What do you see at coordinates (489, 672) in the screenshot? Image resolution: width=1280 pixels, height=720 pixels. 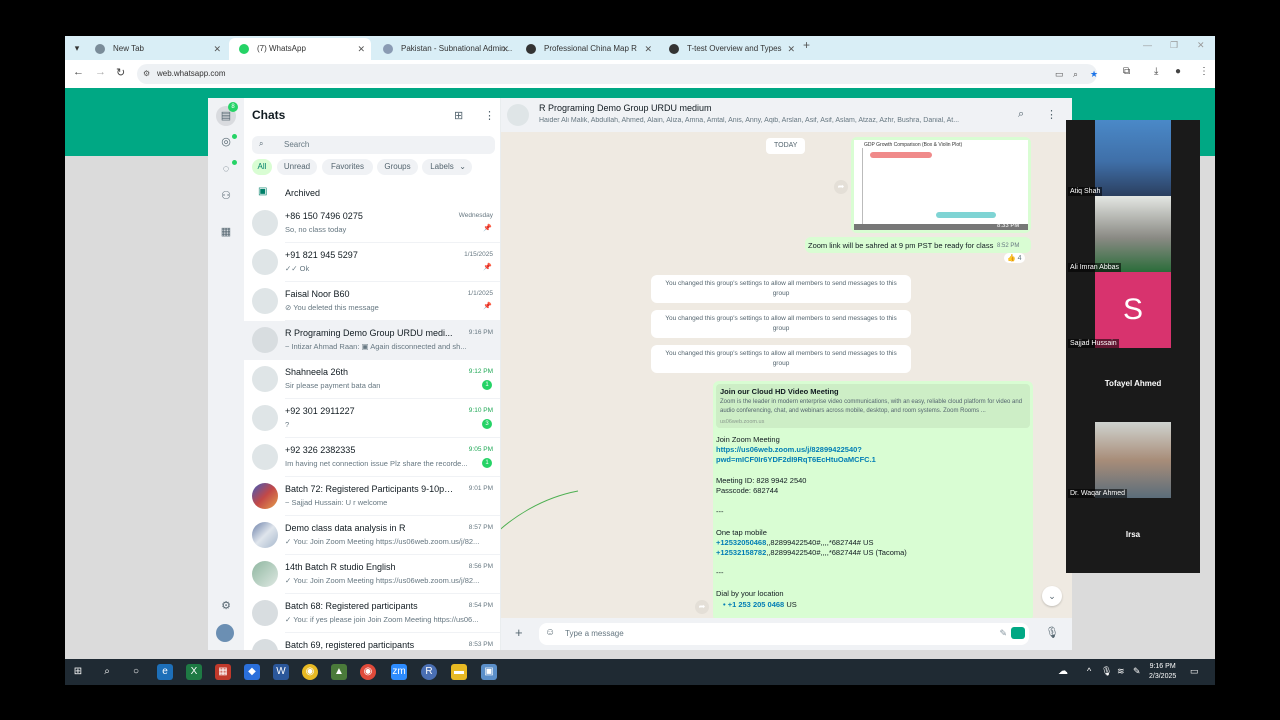 I see `app-icon: ▣` at bounding box center [489, 672].